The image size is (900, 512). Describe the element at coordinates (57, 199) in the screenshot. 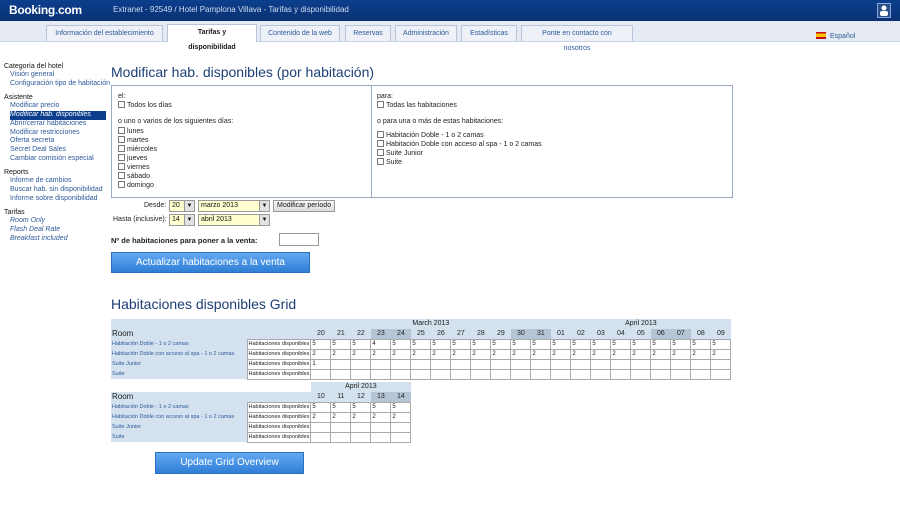

I see `sidebar-link-availability-report: Informe sobre disponibilidad` at that location.